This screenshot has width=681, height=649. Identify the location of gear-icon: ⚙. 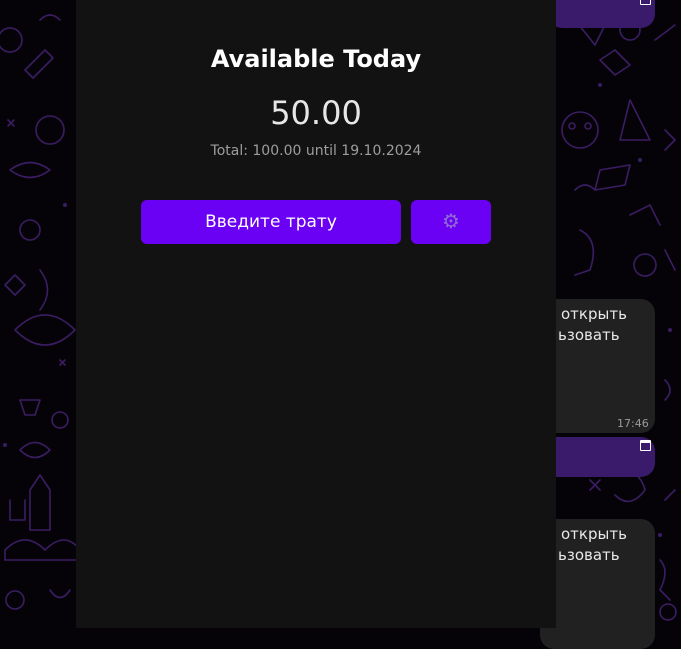
(451, 222).